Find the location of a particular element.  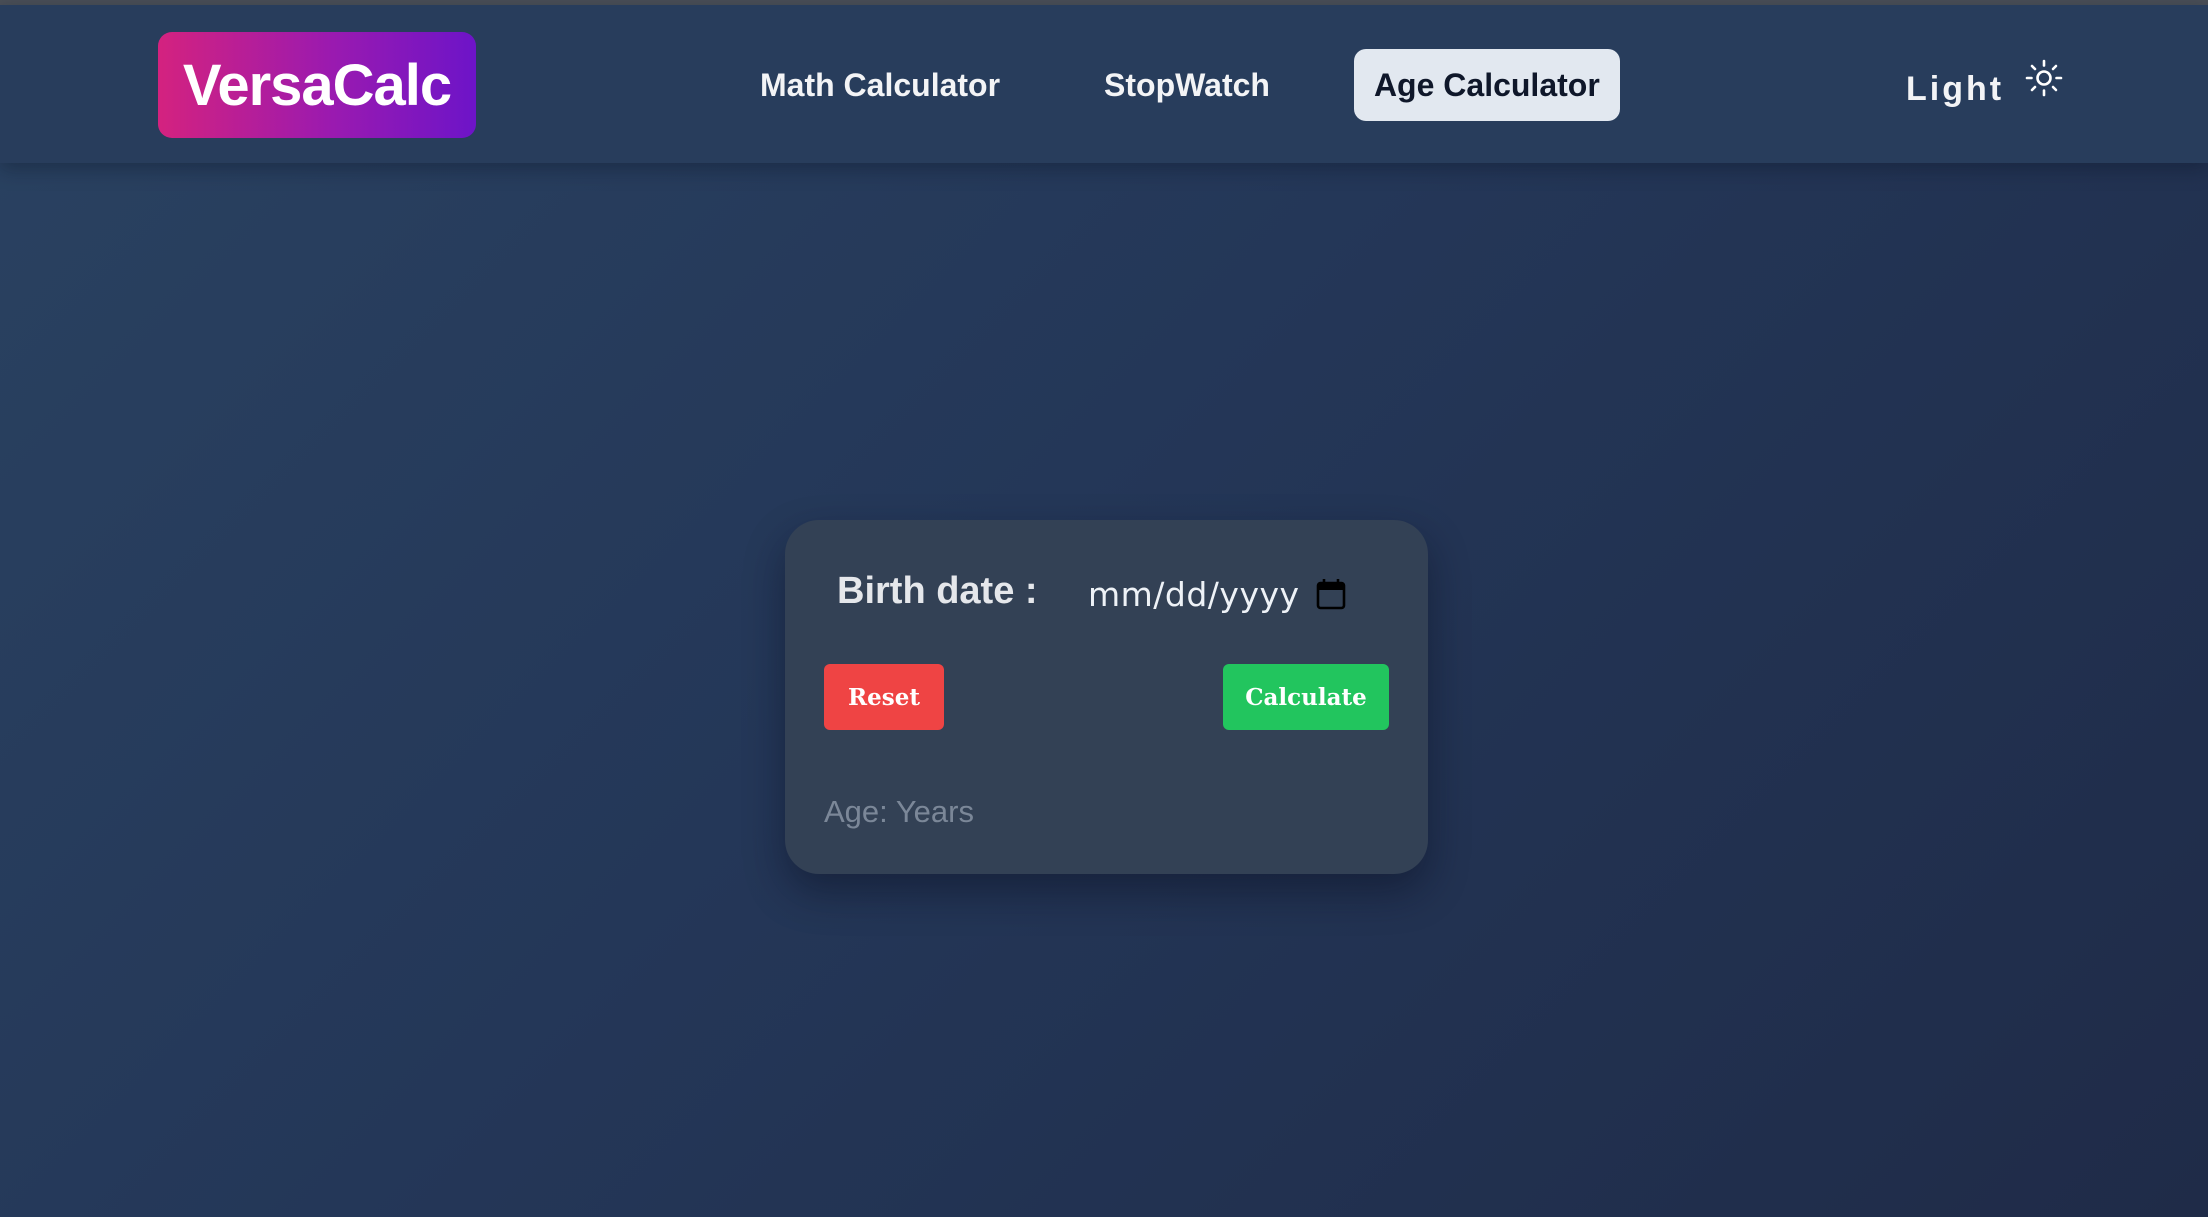

calculate-button: Calculate is located at coordinates (1306, 697).